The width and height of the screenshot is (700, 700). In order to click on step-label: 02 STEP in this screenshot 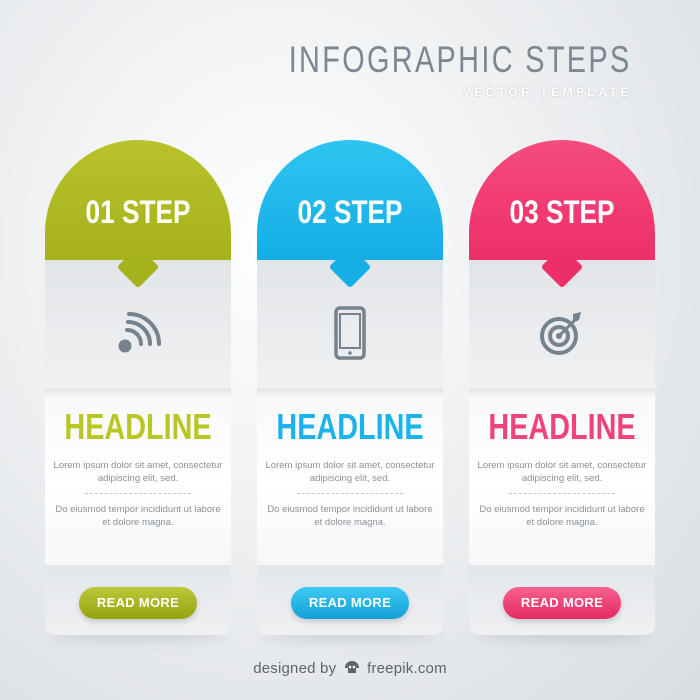, I will do `click(350, 212)`.